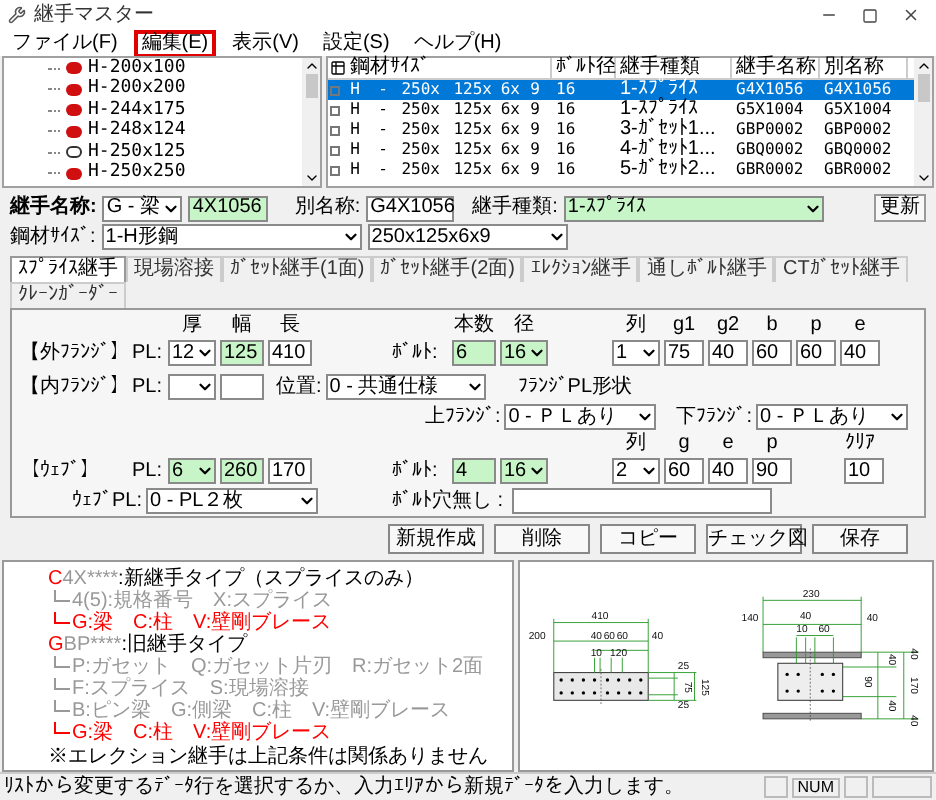 This screenshot has width=936, height=800. What do you see at coordinates (776, 68) in the screenshot?
I see `column-header: 継手名称` at bounding box center [776, 68].